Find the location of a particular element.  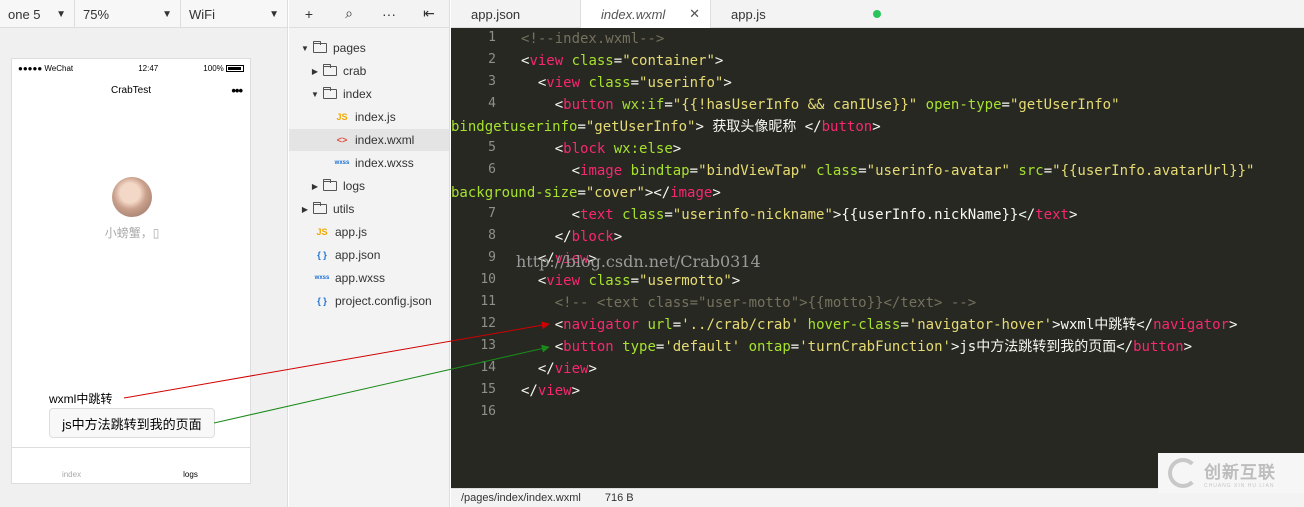

carrier-label: ●●●●● WeChat is located at coordinates (46, 68).